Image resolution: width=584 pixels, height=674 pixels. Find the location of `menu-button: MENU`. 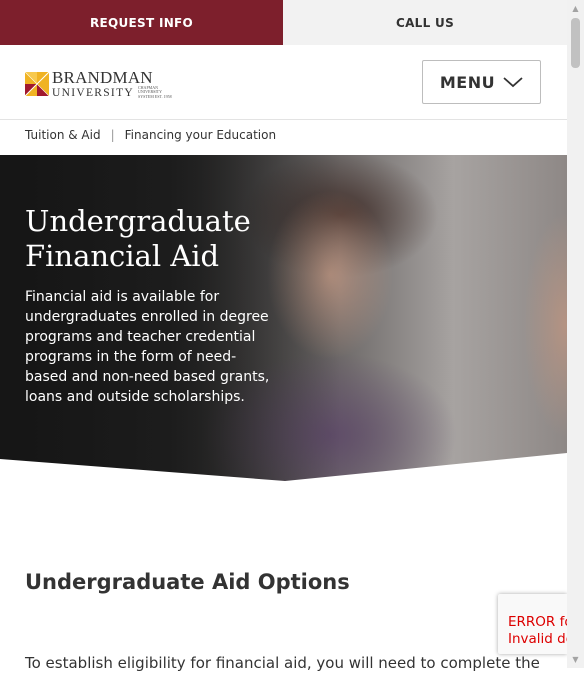

menu-button: MENU is located at coordinates (481, 82).